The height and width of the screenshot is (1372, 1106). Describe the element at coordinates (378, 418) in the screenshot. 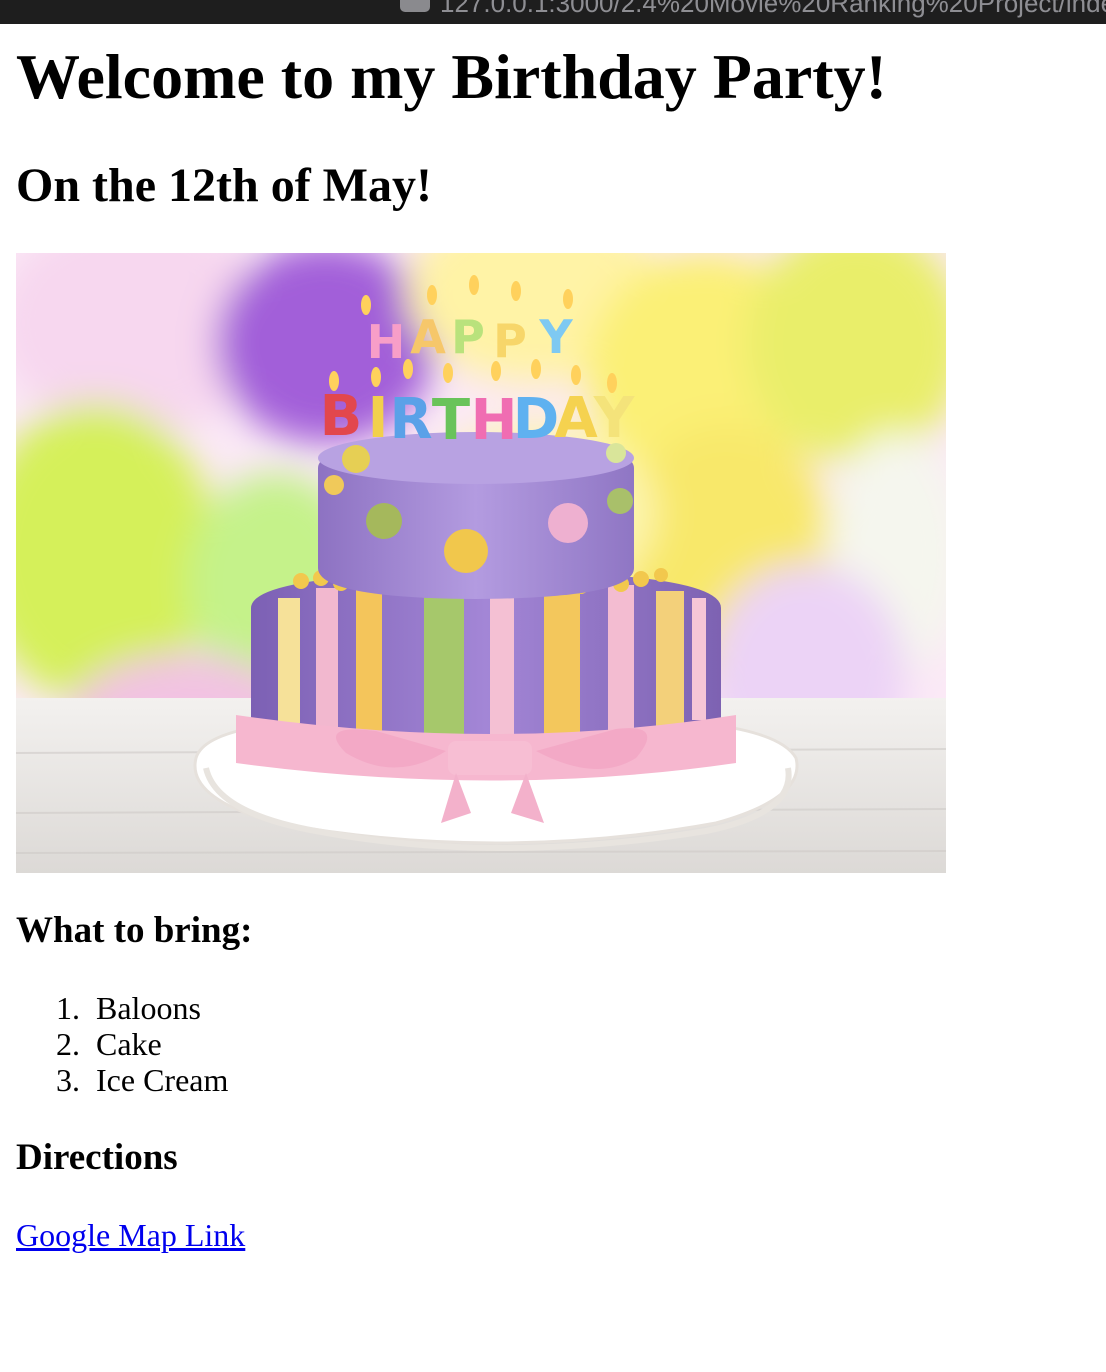

I see `svg-text: I` at that location.